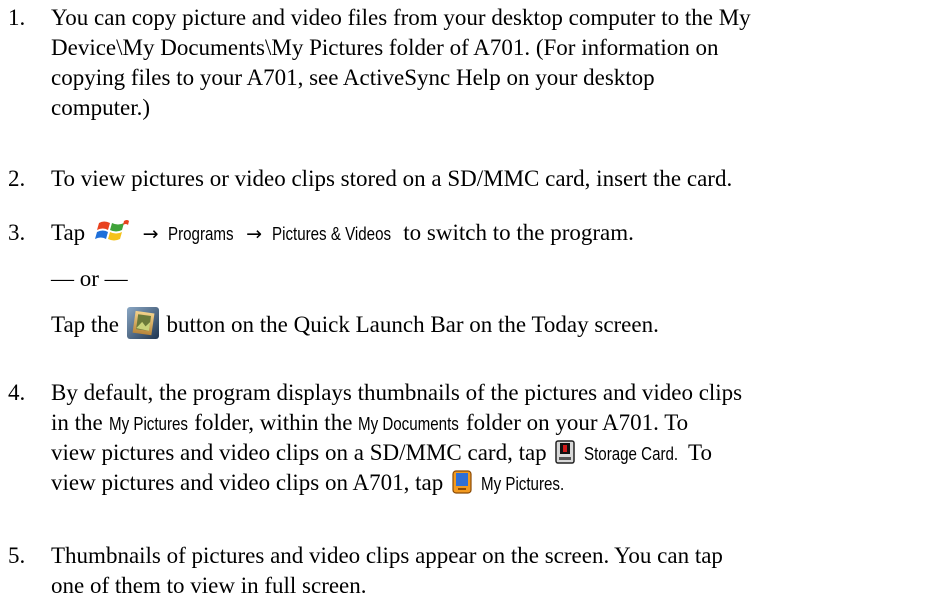 Image resolution: width=943 pixels, height=608 pixels. I want to click on text-line: one of them to view in full screen., so click(209, 585).